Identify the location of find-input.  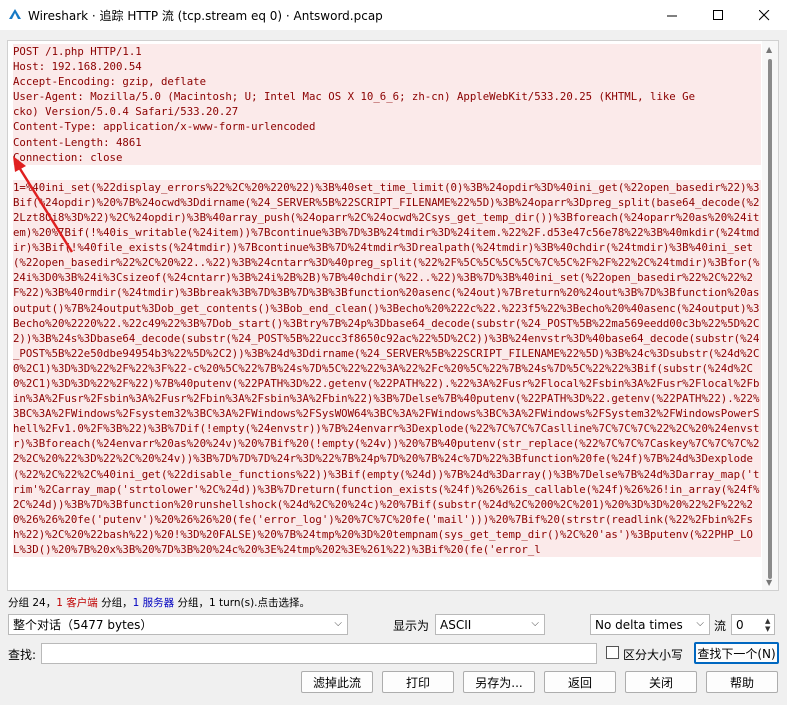
(319, 653).